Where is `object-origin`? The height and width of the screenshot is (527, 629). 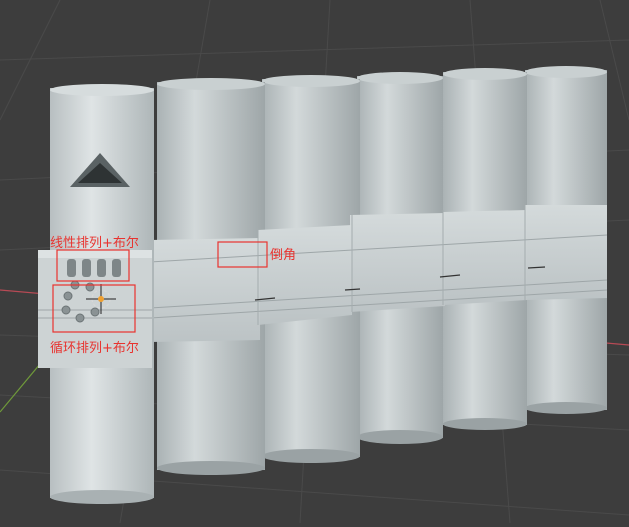
object-origin is located at coordinates (101, 299).